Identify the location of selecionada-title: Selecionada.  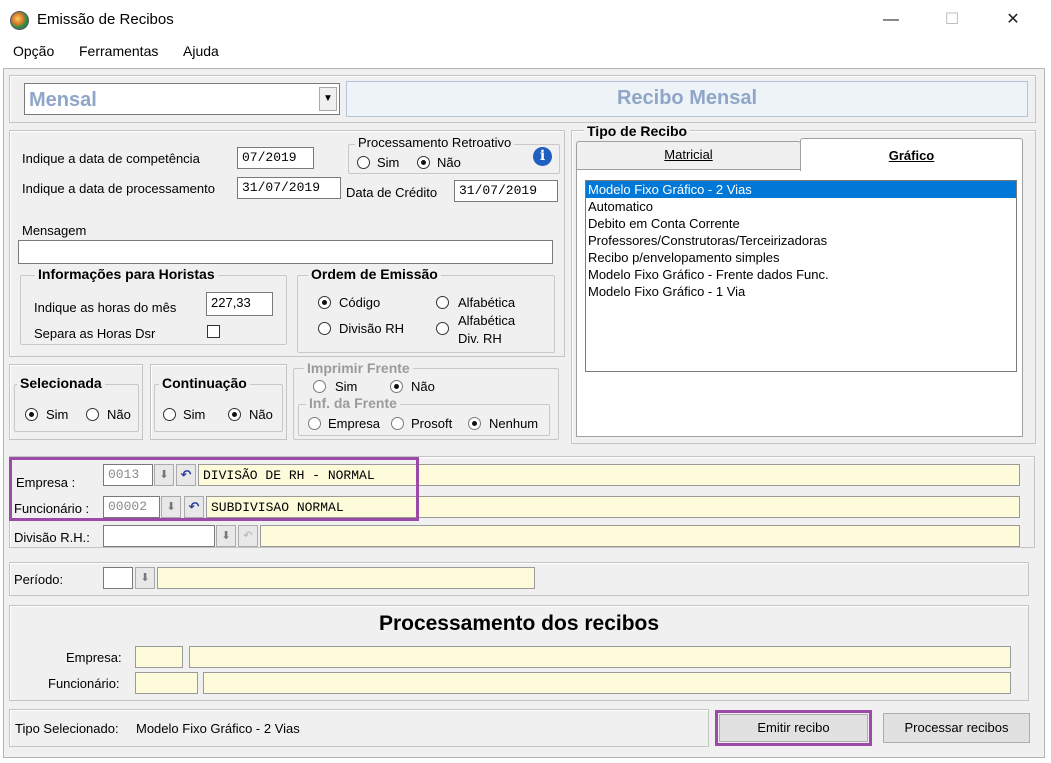
(61, 383).